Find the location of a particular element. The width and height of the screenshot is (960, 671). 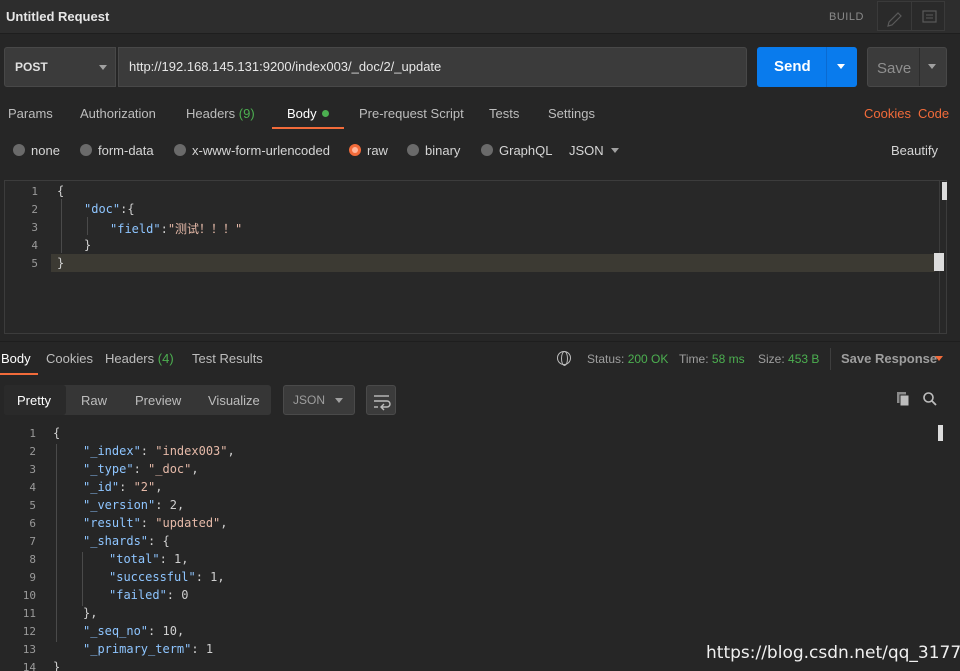

line-number: 6 is located at coordinates (32, 523).